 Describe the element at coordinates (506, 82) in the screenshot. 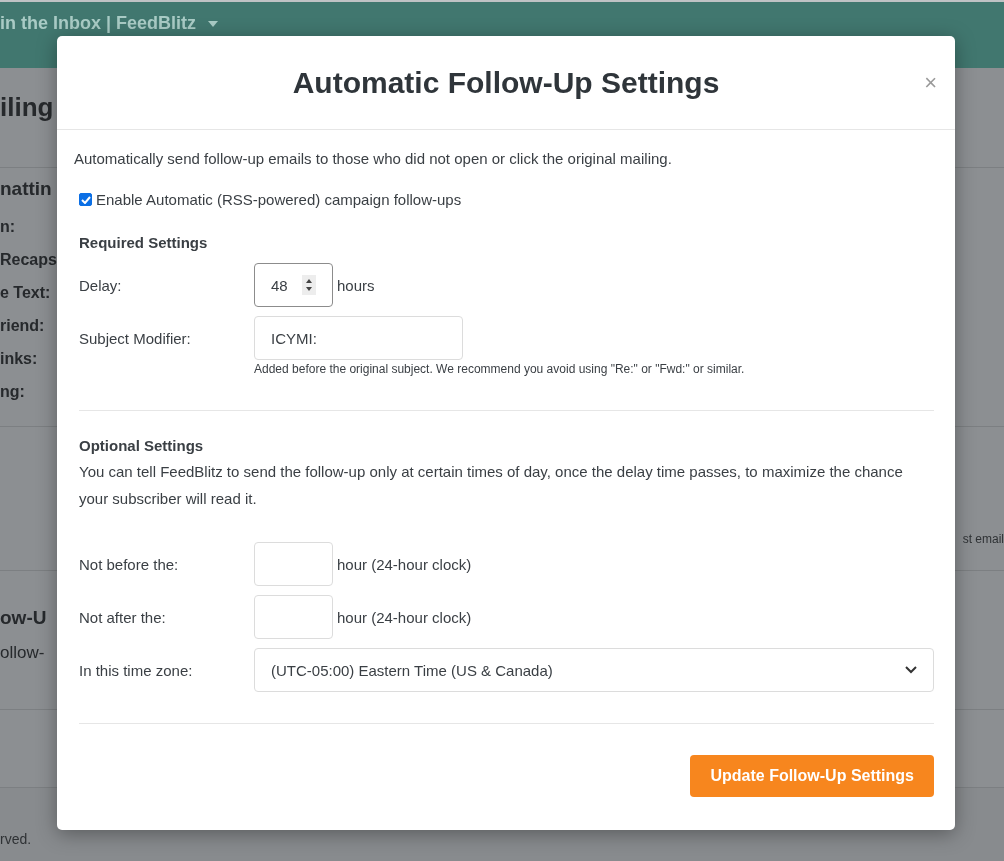

I see `dialog-title: Automatic Follow-Up Settings` at that location.